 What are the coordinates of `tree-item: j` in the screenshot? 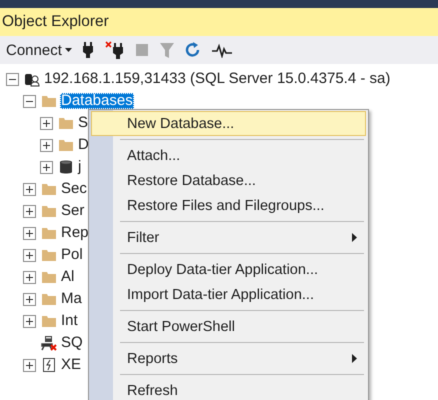 It's located at (79, 167).